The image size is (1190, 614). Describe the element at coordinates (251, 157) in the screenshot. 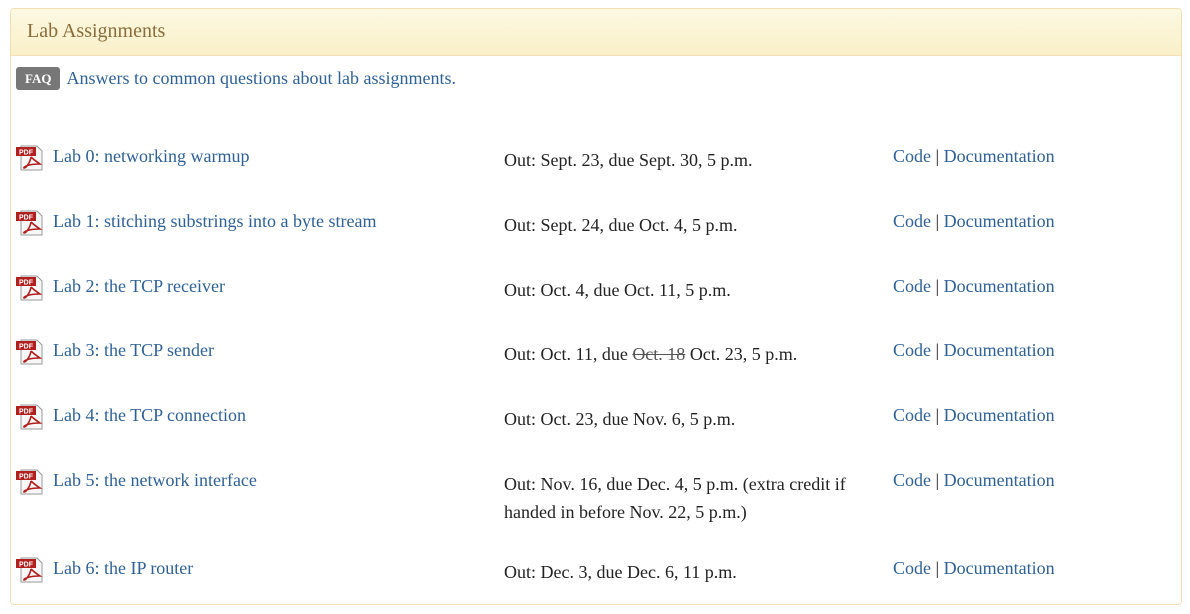

I see `lab-title-cell: PDF Lab 0: networking warmup` at that location.